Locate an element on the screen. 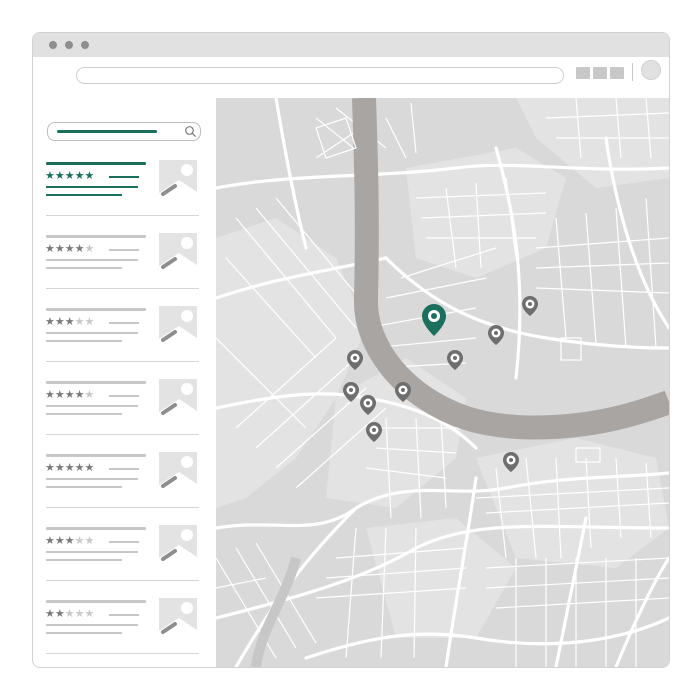 This screenshot has width=700, height=700. search-icon is located at coordinates (190, 131).